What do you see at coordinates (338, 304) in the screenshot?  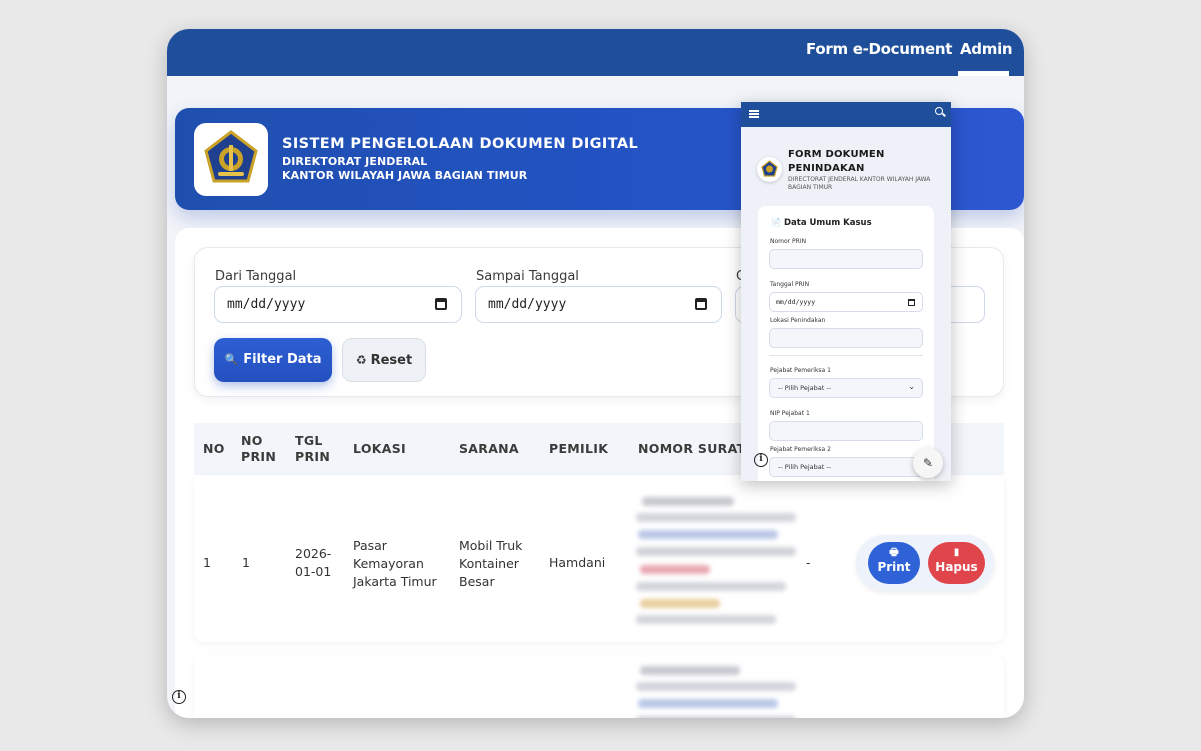 I see `from-date-input: mm/dd/yyyy` at bounding box center [338, 304].